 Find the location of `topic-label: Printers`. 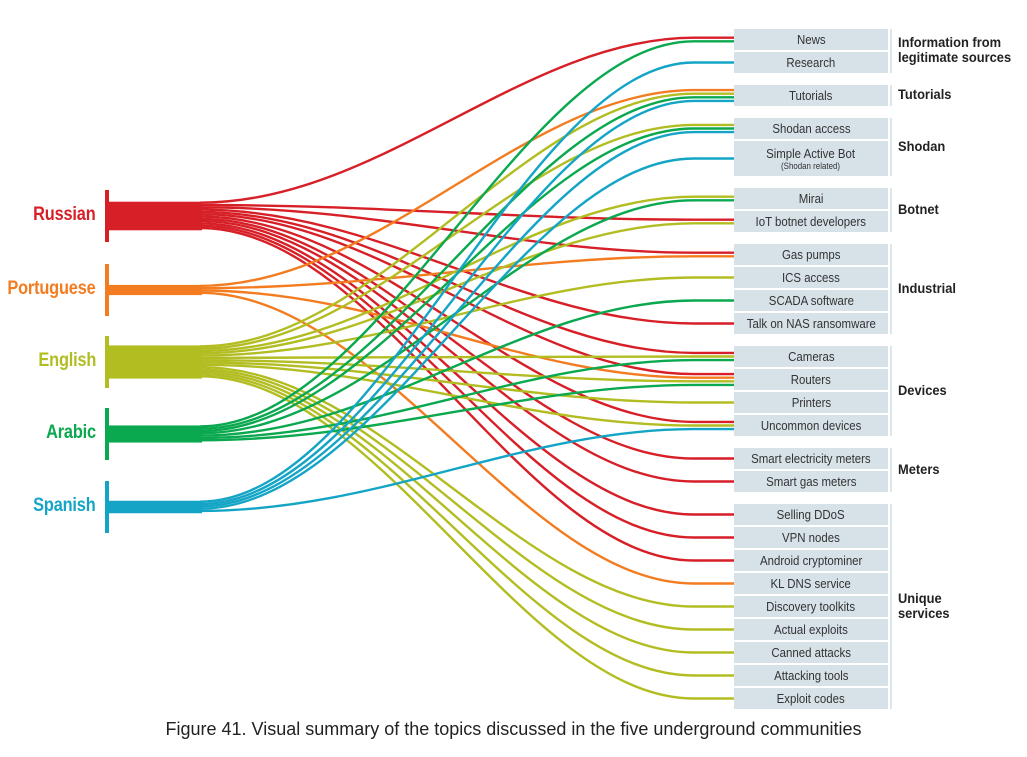

topic-label: Printers is located at coordinates (811, 402).